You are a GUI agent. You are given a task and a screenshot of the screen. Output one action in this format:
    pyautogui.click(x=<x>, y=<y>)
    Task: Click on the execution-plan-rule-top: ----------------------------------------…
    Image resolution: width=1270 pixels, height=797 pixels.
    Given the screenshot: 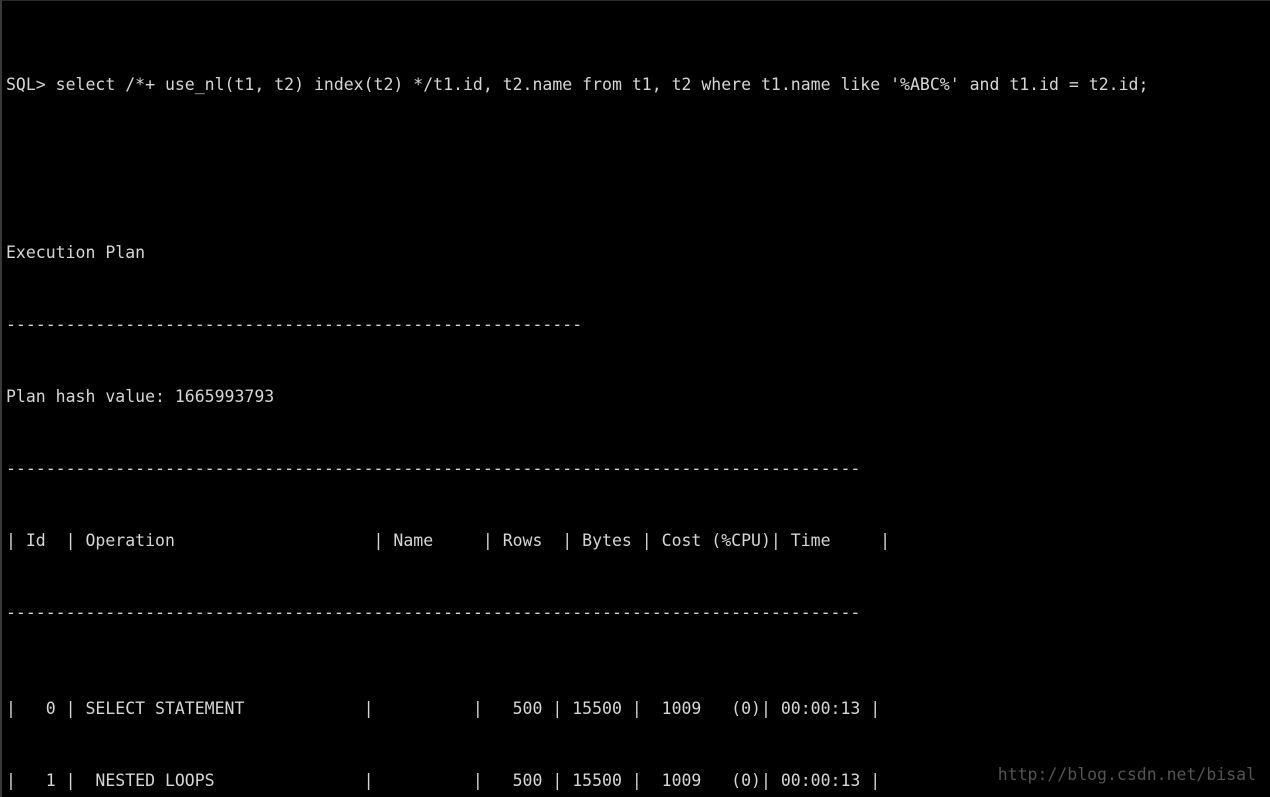 What is the action you would take?
    pyautogui.click(x=294, y=324)
    